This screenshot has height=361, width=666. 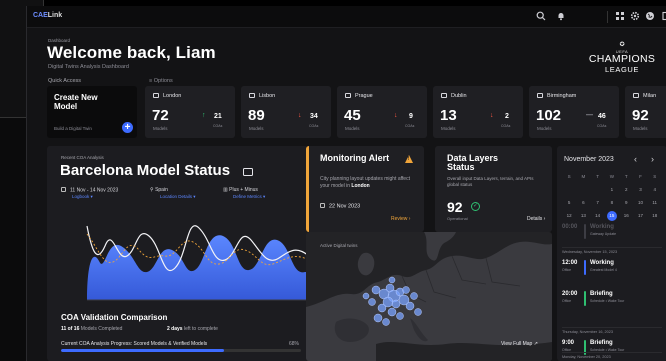 What do you see at coordinates (536, 219) in the screenshot?
I see `details-button: Details ›` at bounding box center [536, 219].